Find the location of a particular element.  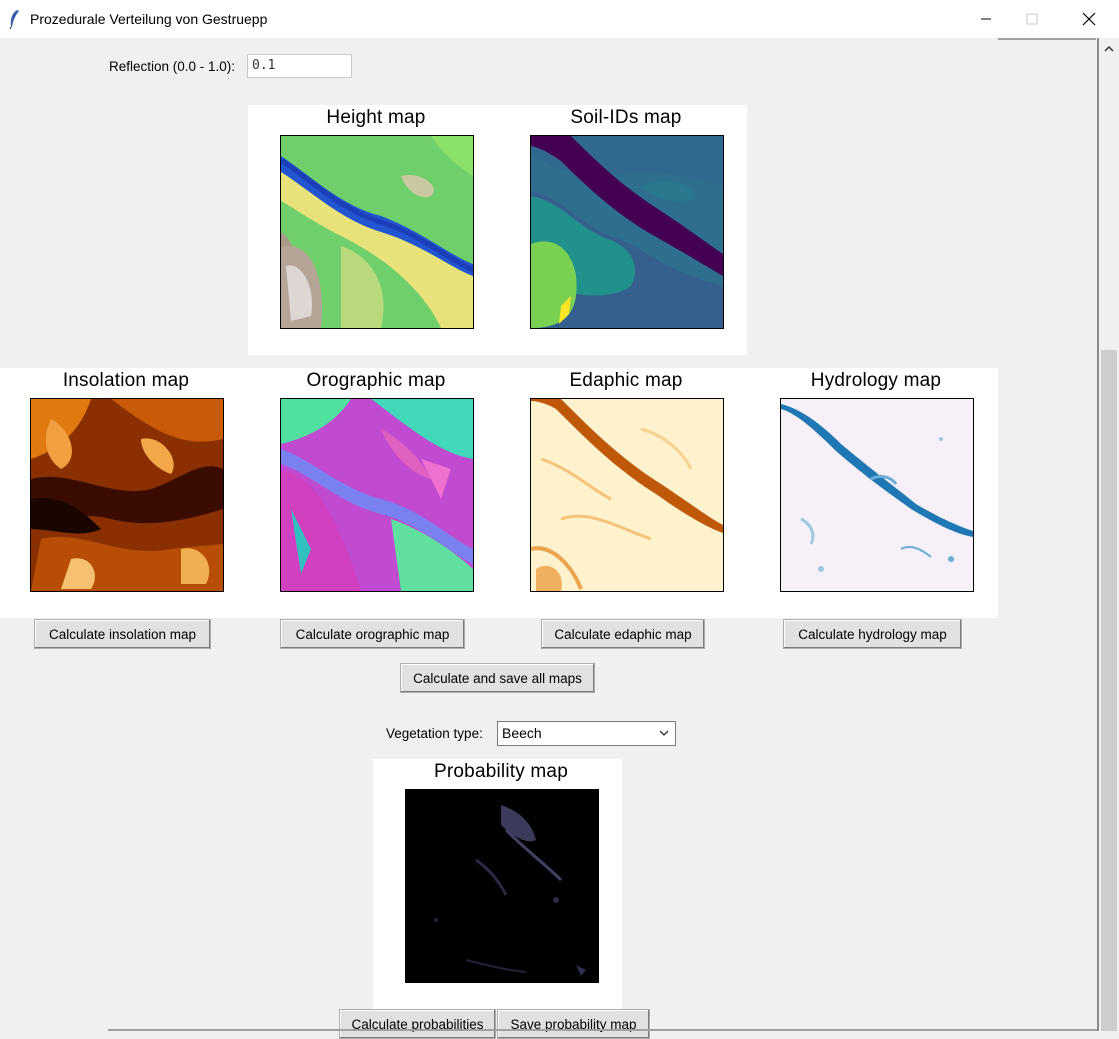

orographic-map-title: Orographic map is located at coordinates (376, 380).